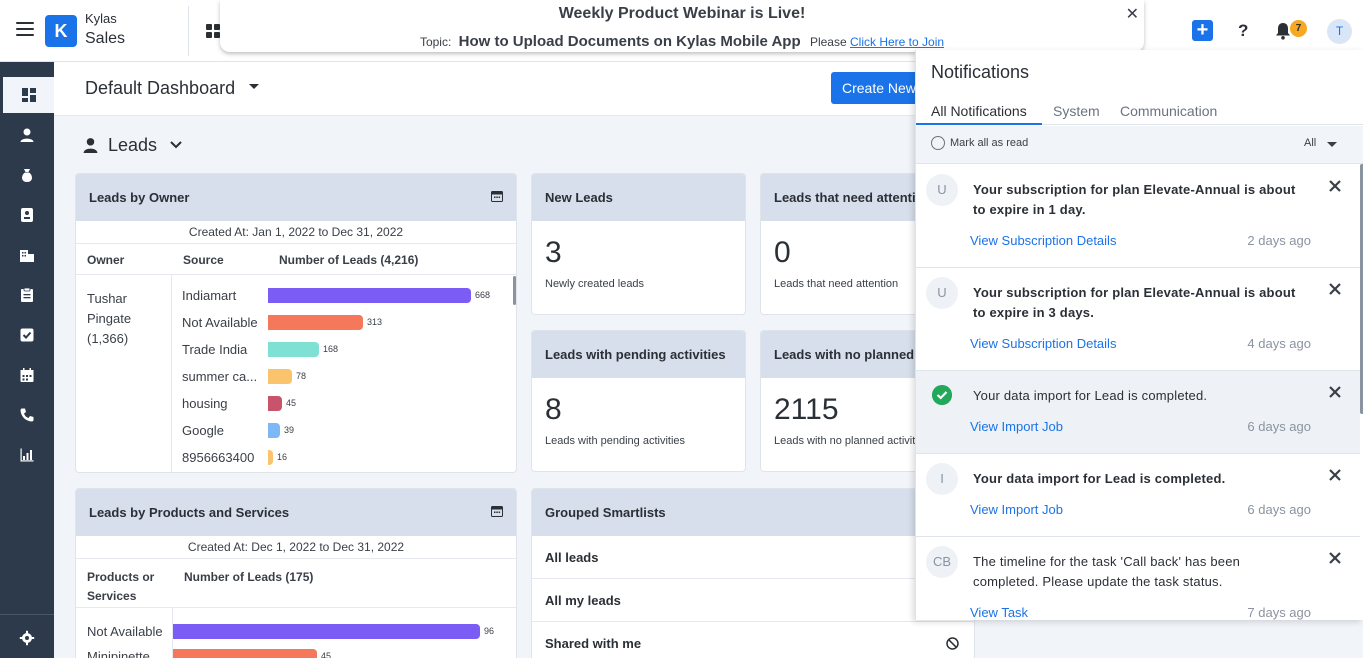 The image size is (1363, 658). What do you see at coordinates (296, 232) in the screenshot?
I see `date-range-text: Created At: Jan 1, 2022 to Dec 31, 2022` at bounding box center [296, 232].